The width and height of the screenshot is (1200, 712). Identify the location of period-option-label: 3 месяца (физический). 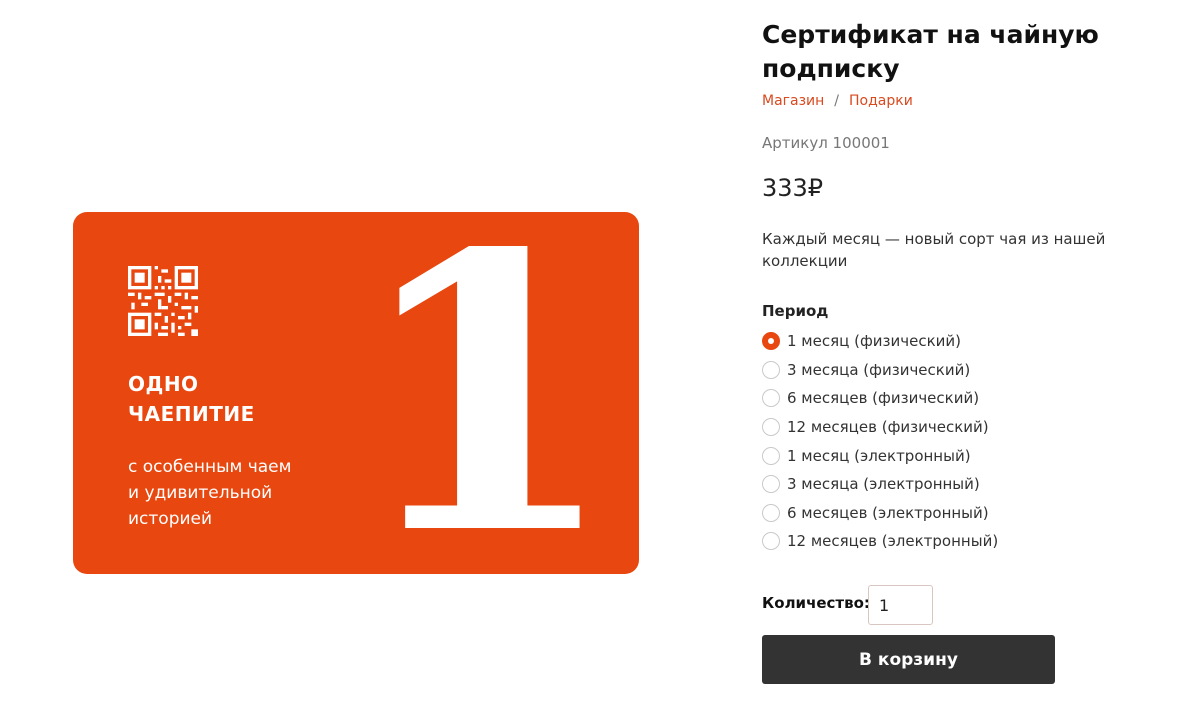
(879, 369).